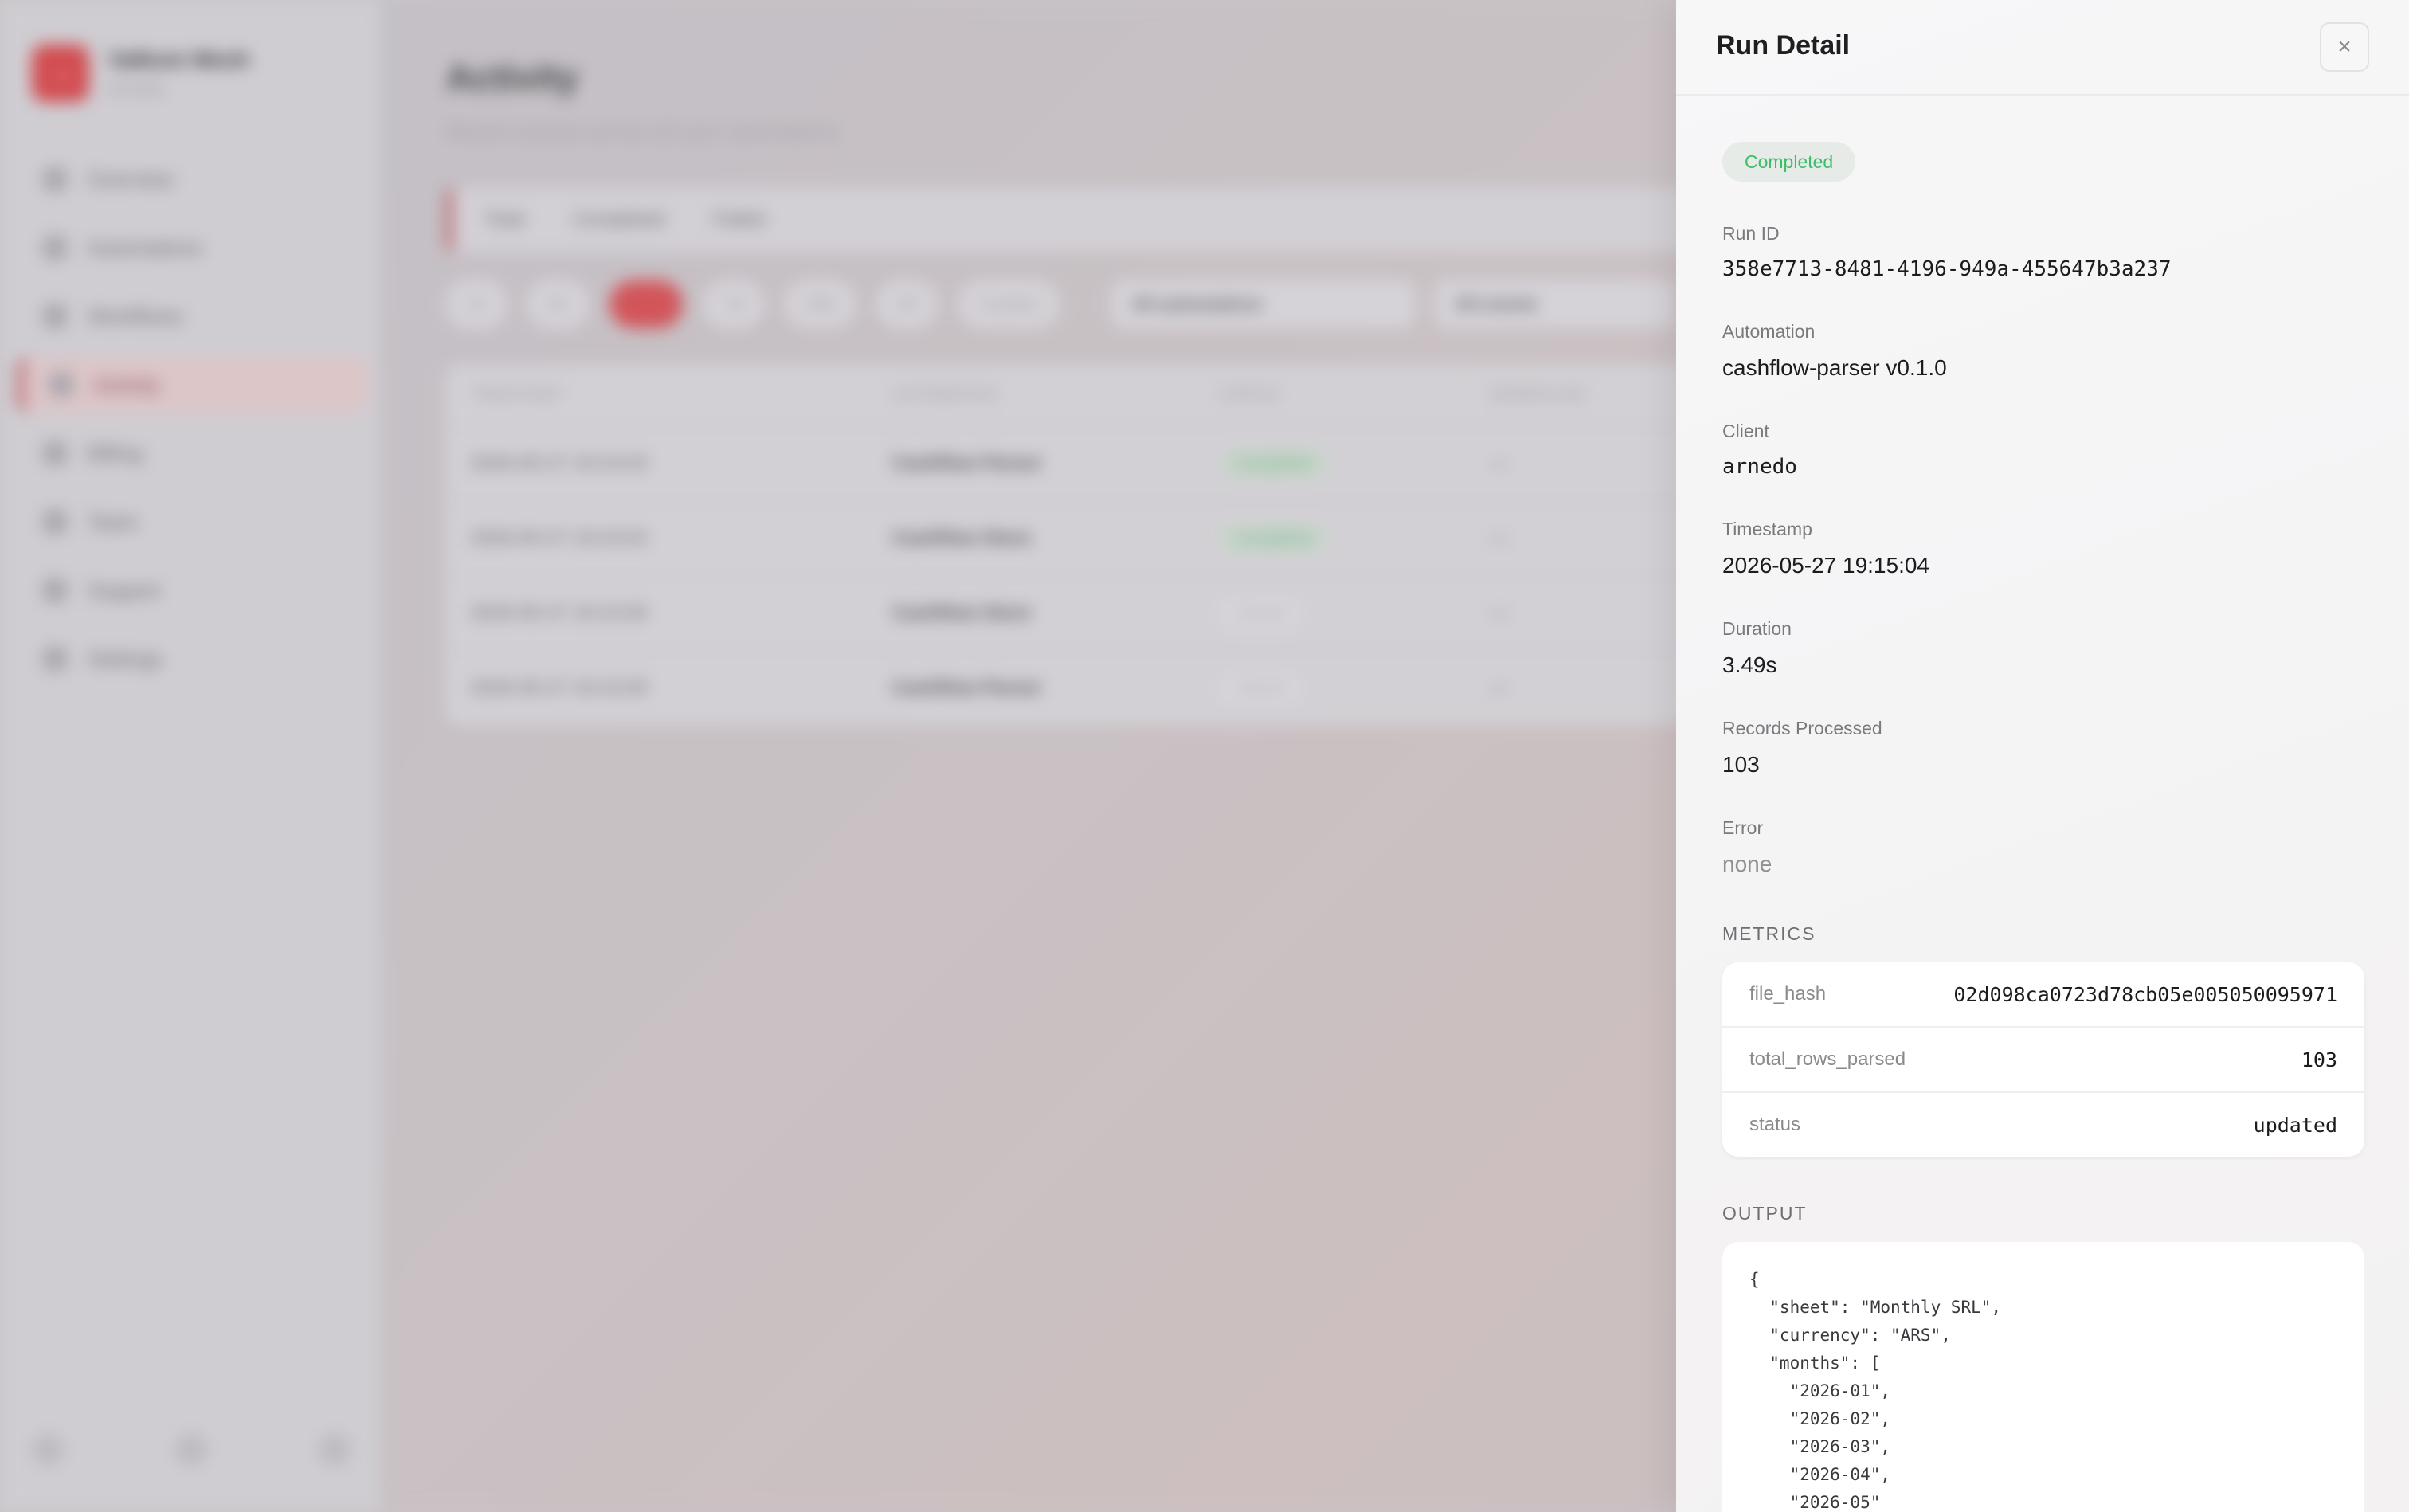 This screenshot has width=2409, height=1512. Describe the element at coordinates (193, 522) in the screenshot. I see `sidebar-item-team: Team` at that location.